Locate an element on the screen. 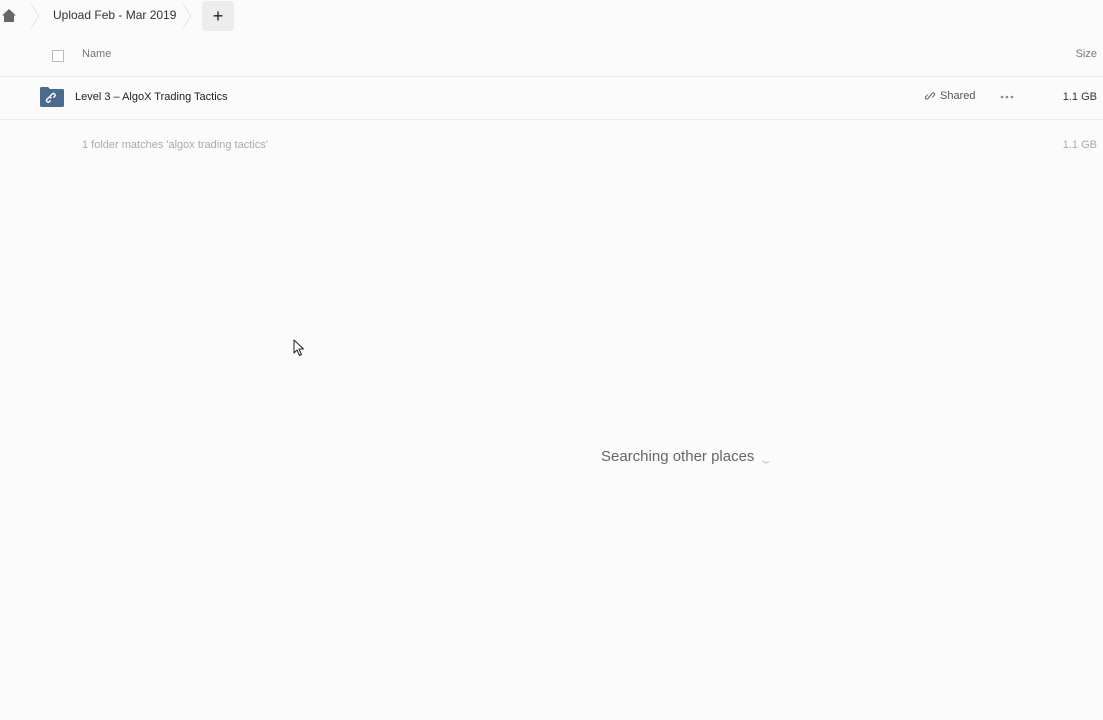 Image resolution: width=1103 pixels, height=720 pixels. search-summary: 1 folder matches 'algox trading tactics' is located at coordinates (175, 145).